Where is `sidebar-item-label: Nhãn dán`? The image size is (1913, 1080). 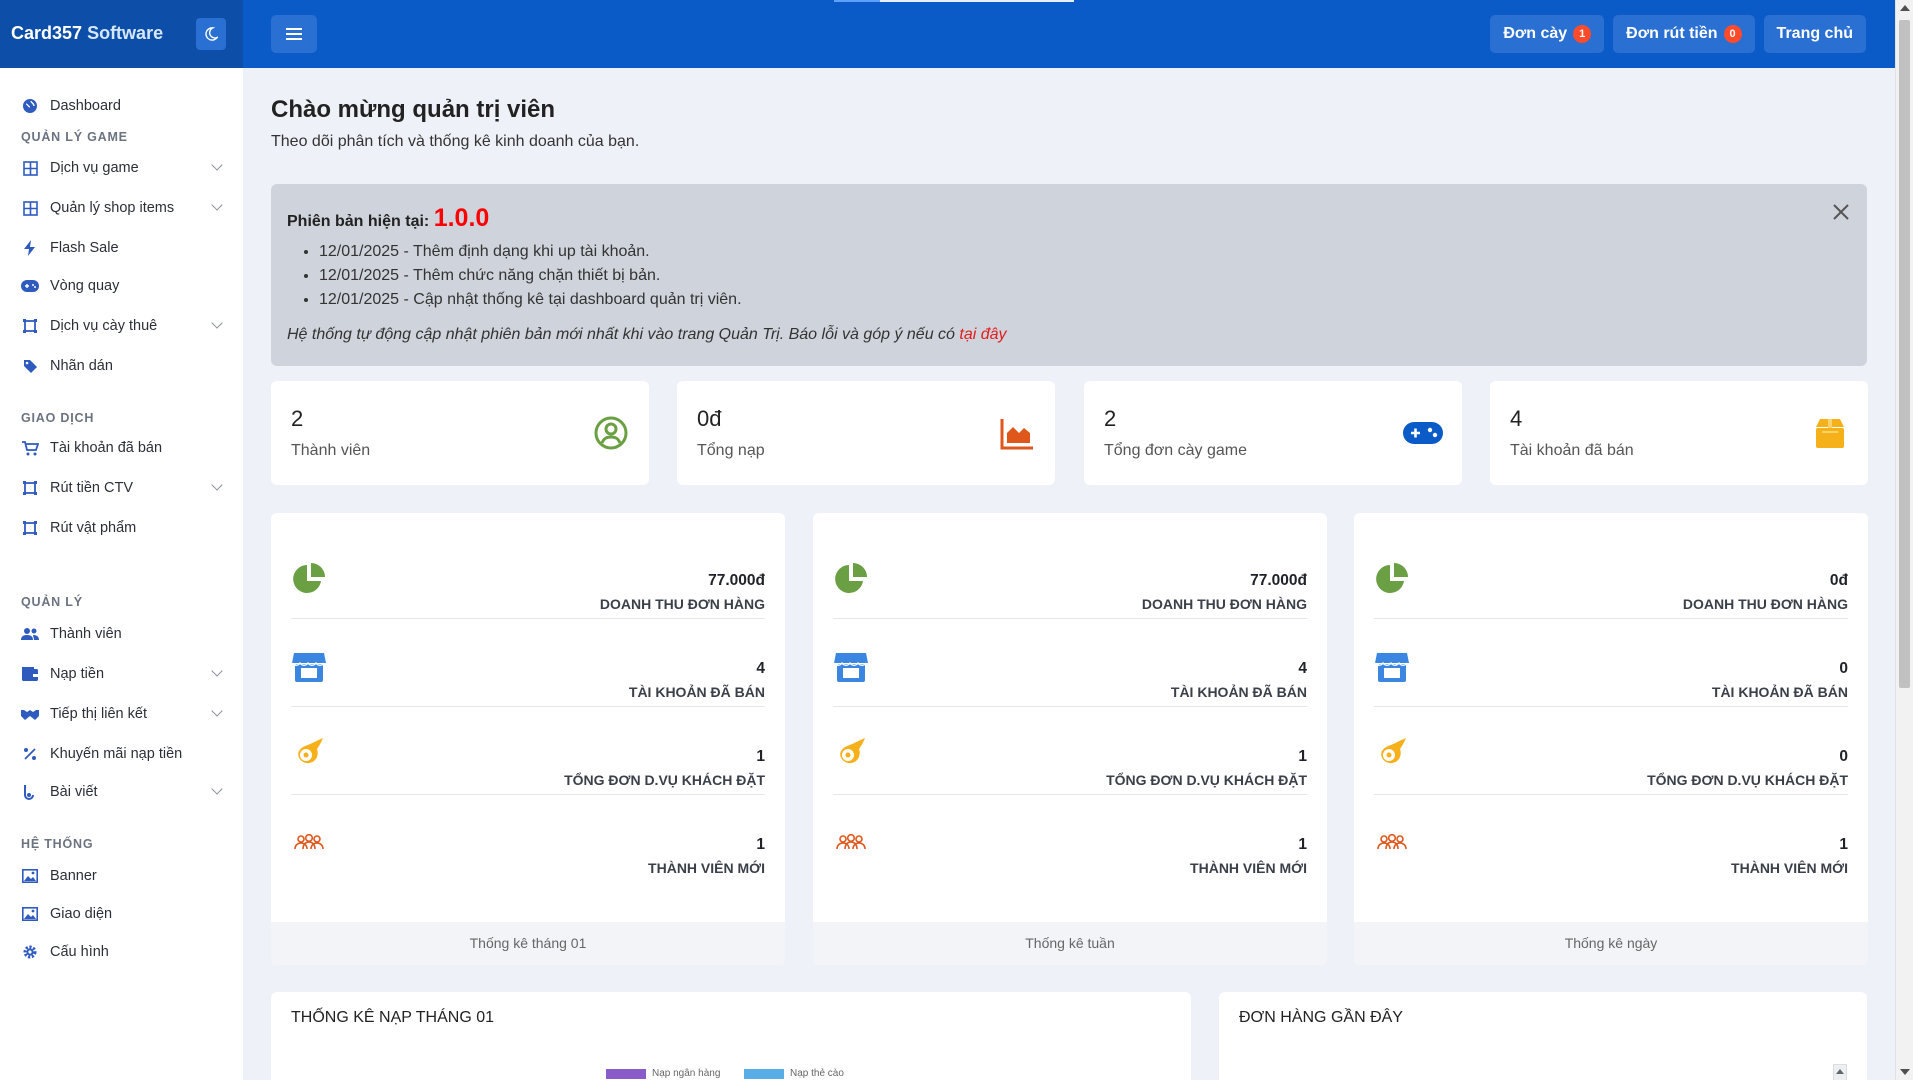 sidebar-item-label: Nhãn dán is located at coordinates (81, 366).